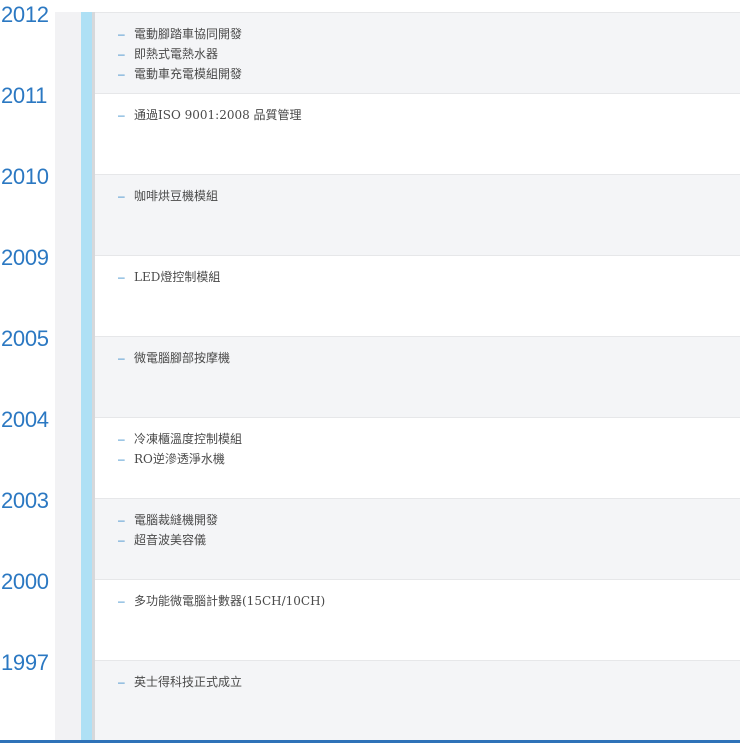  What do you see at coordinates (25, 338) in the screenshot?
I see `timeline-year: 2005` at bounding box center [25, 338].